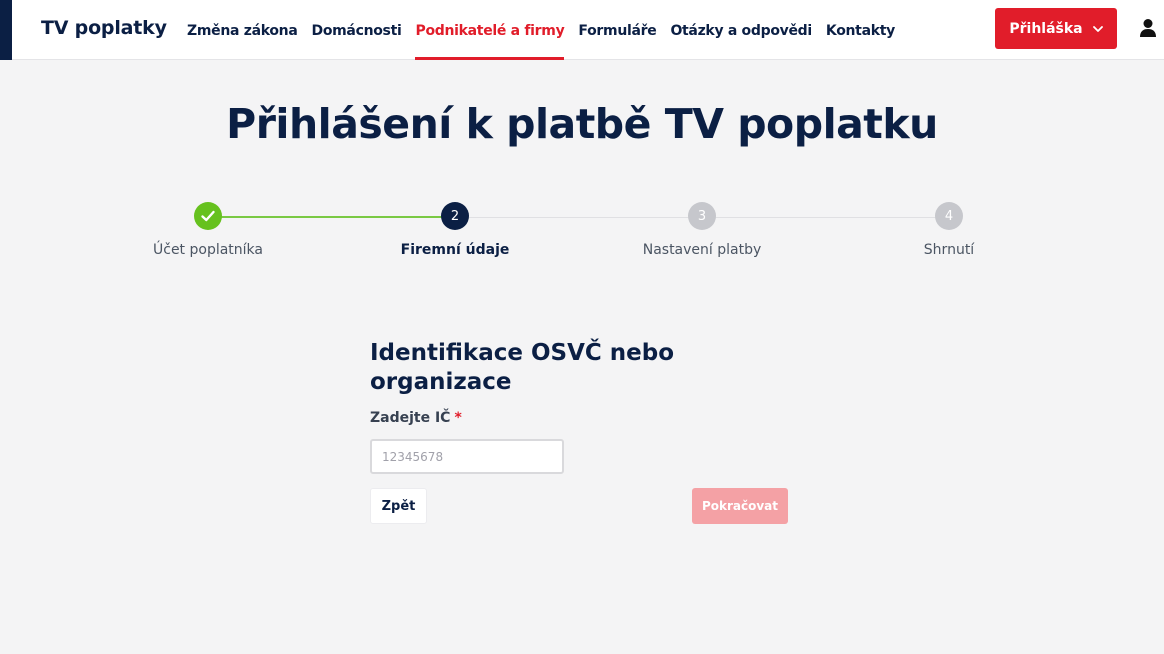 This screenshot has width=1164, height=654. I want to click on step-1-label: Účet poplatníka, so click(208, 250).